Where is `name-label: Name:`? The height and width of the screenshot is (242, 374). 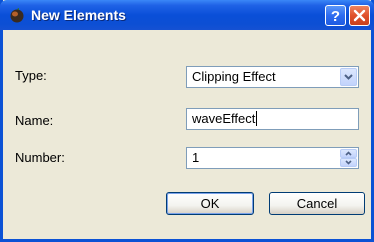
name-label: Name: is located at coordinates (34, 120).